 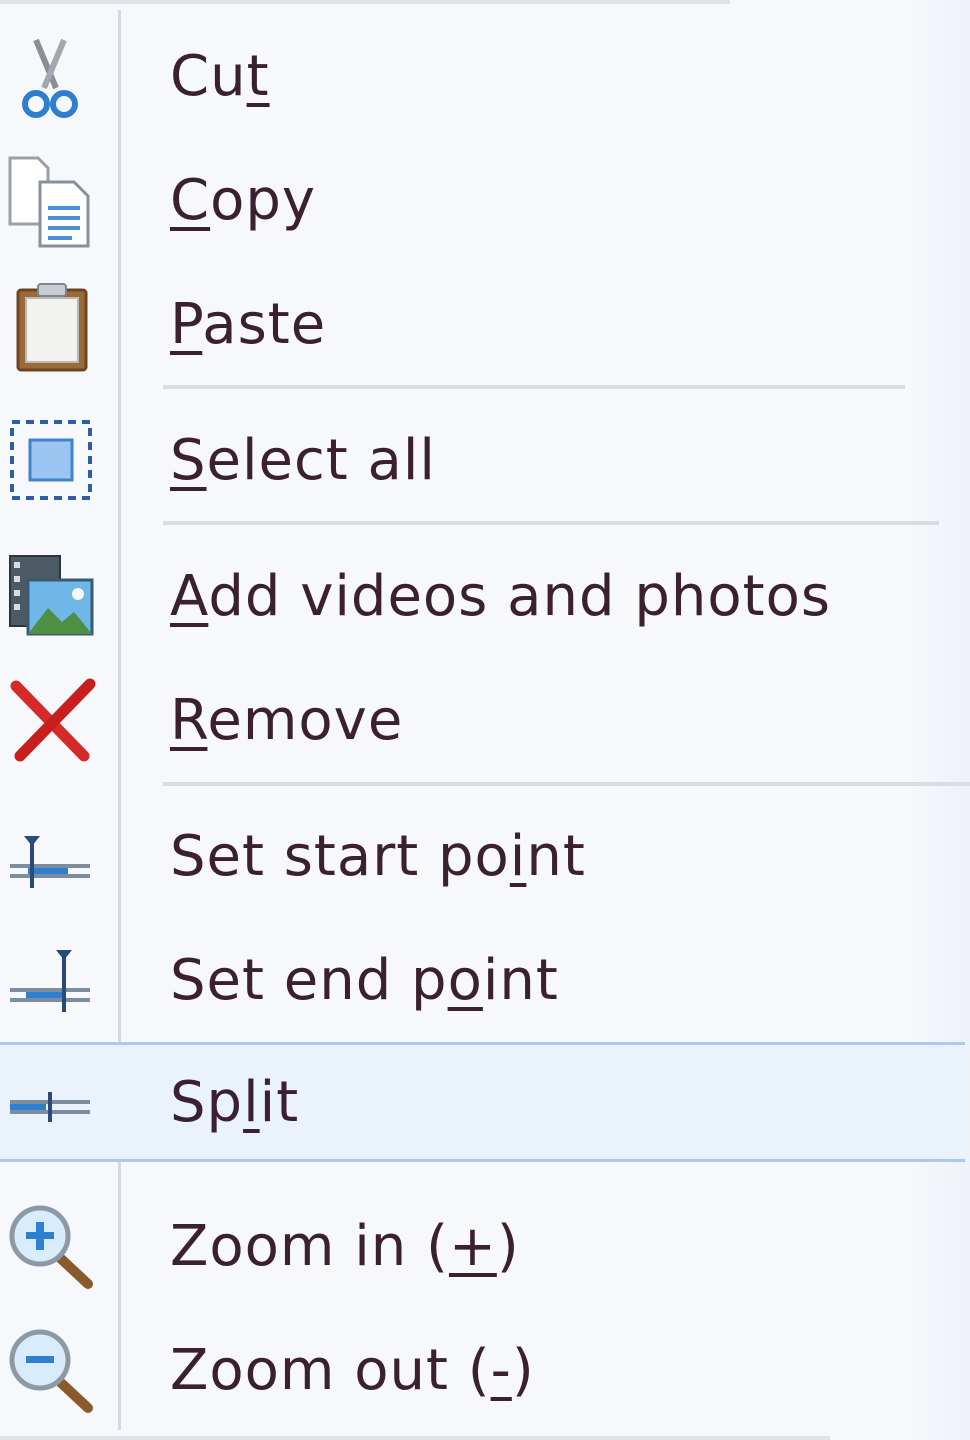 I want to click on menu-item-label: Set start point, so click(x=378, y=856).